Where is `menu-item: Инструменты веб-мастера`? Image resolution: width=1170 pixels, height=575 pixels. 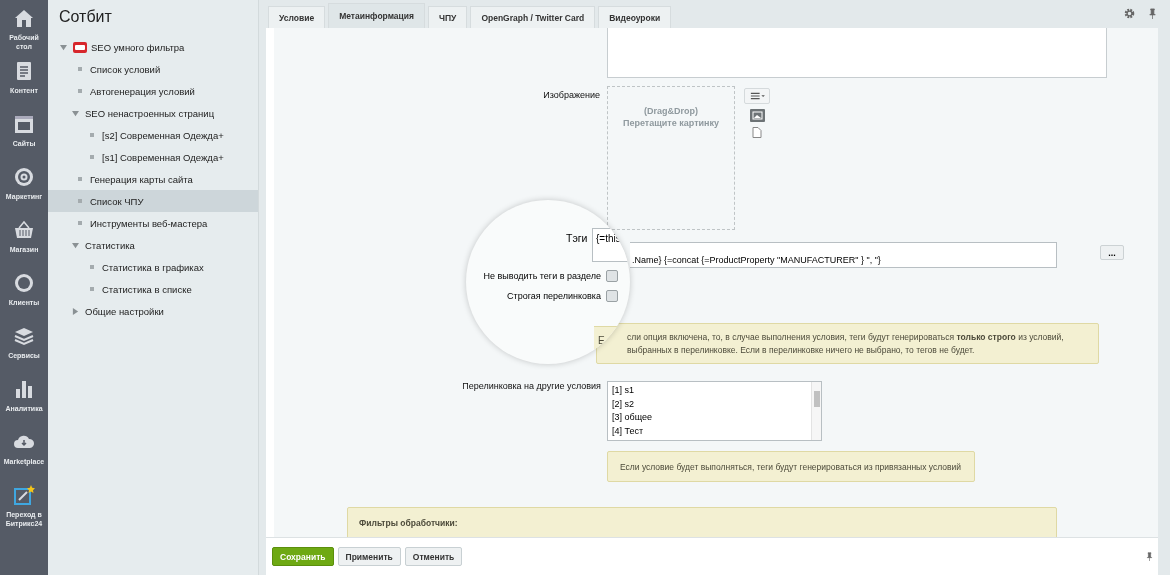
menu-item: Инструменты веб-мастера is located at coordinates (153, 223).